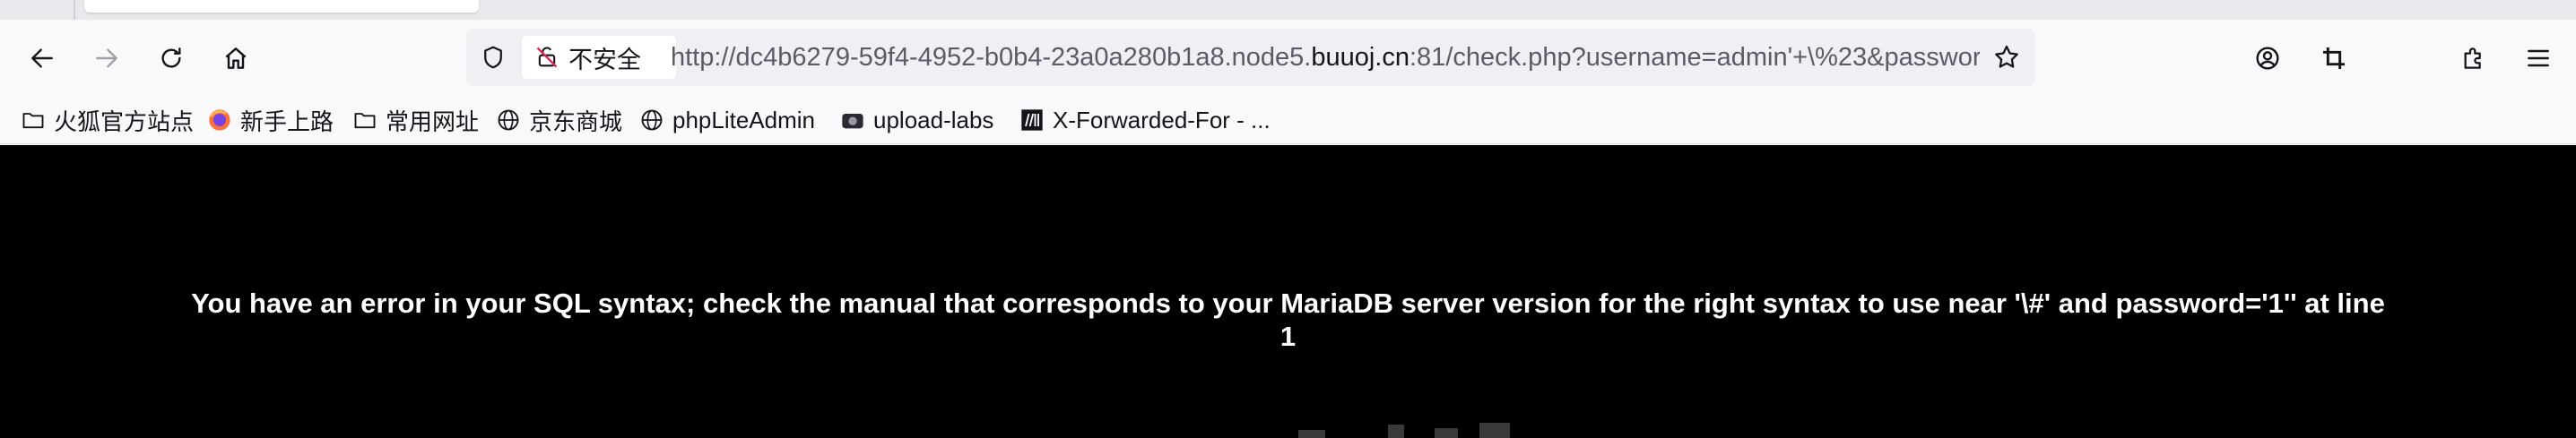 Image resolution: width=2576 pixels, height=438 pixels. Describe the element at coordinates (743, 119) in the screenshot. I see `bookmark-label: phpLiteAdmin` at that location.